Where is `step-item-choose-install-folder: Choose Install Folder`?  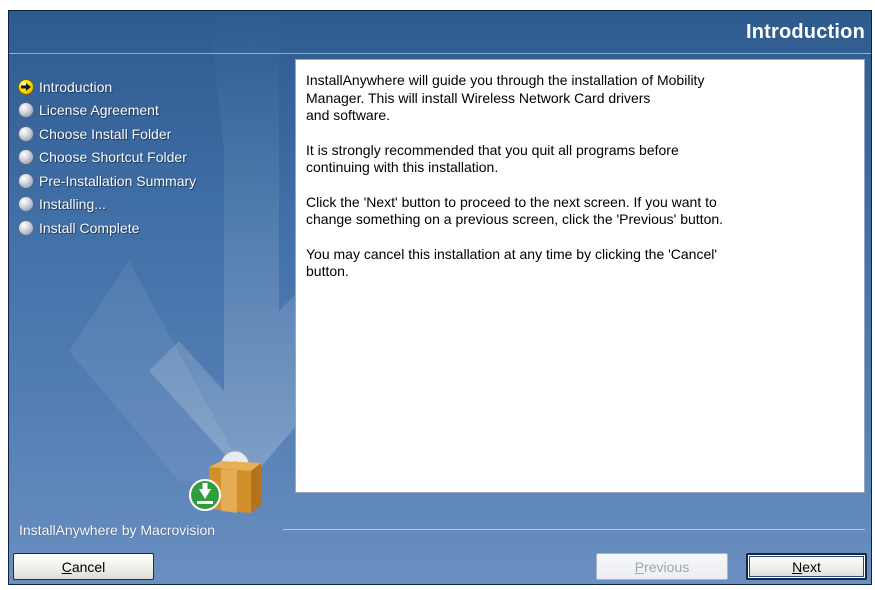 step-item-choose-install-folder: Choose Install Folder is located at coordinates (107, 134).